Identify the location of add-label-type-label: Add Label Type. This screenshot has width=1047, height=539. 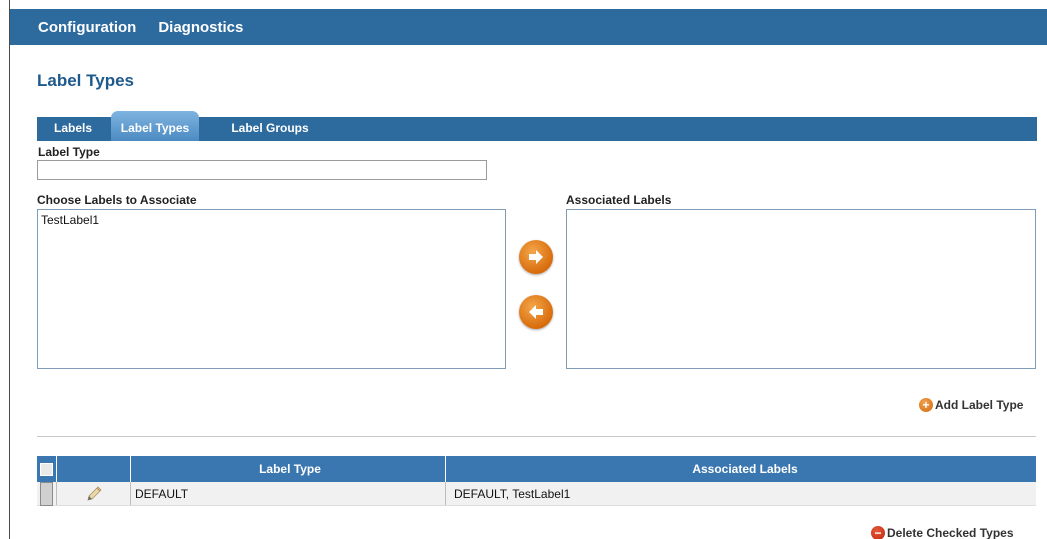
(979, 405).